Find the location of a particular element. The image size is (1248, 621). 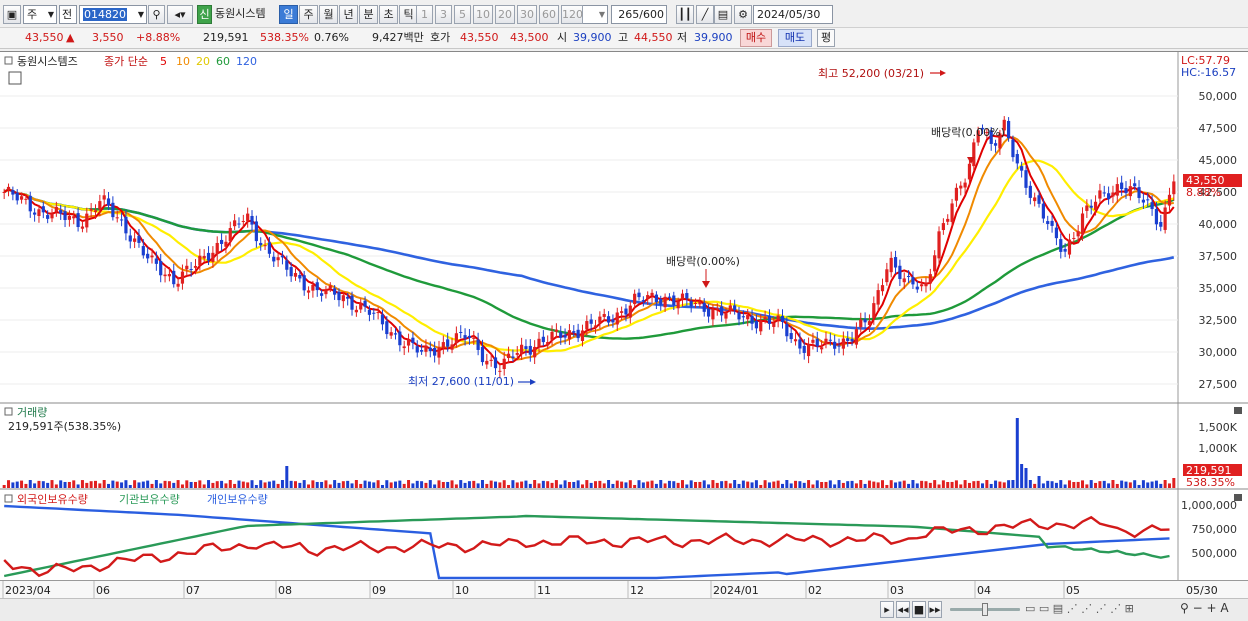

interval-button-20: 20 is located at coordinates (505, 14).